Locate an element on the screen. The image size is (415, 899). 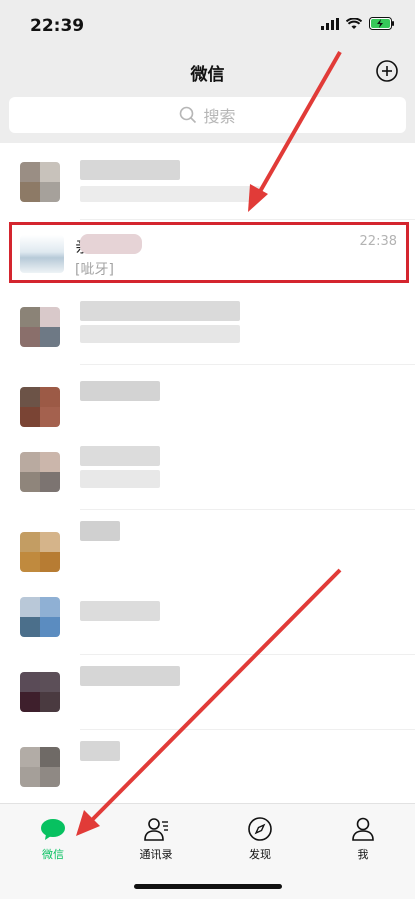
status-icons is located at coordinates (358, 23).